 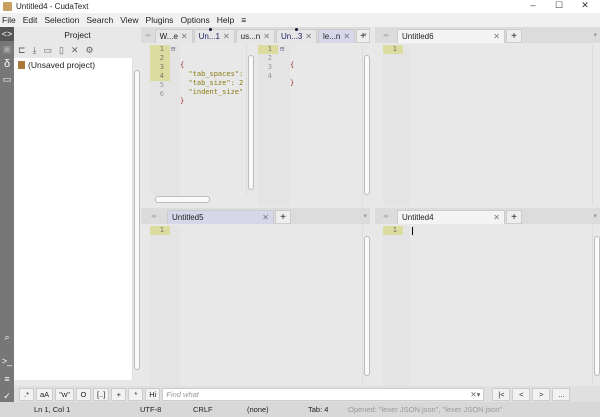 I want to click on add-file-icon: ▯, so click(x=61, y=50).